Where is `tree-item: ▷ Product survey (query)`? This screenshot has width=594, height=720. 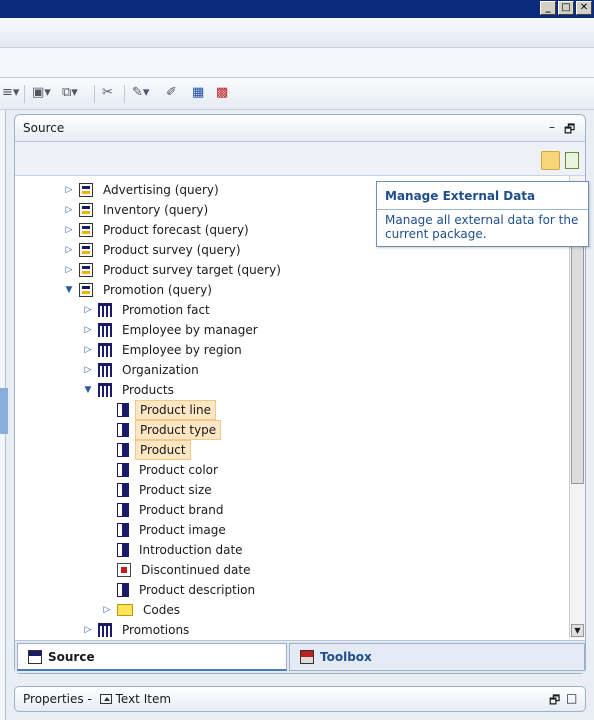 tree-item: ▷ Product survey (query) is located at coordinates (154, 250).